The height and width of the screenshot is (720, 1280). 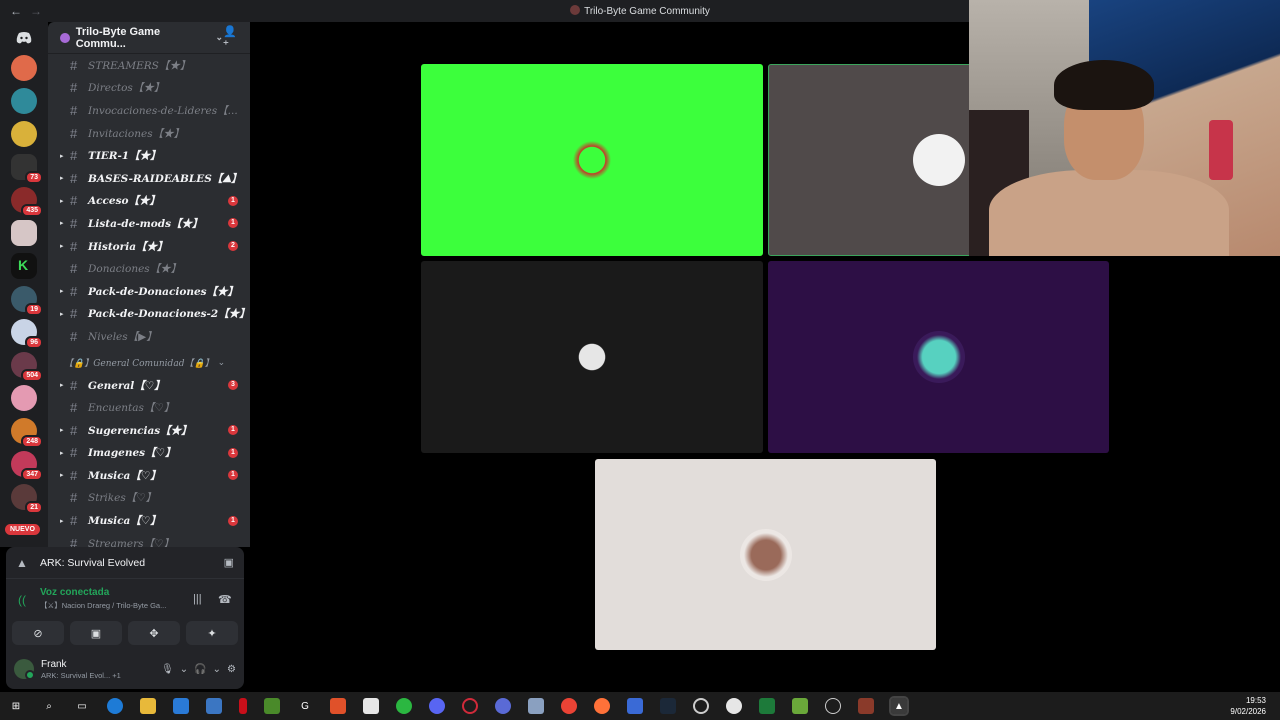 I want to click on channel-item: ▸ # Sugerencias【★】 1, so click(x=149, y=430).